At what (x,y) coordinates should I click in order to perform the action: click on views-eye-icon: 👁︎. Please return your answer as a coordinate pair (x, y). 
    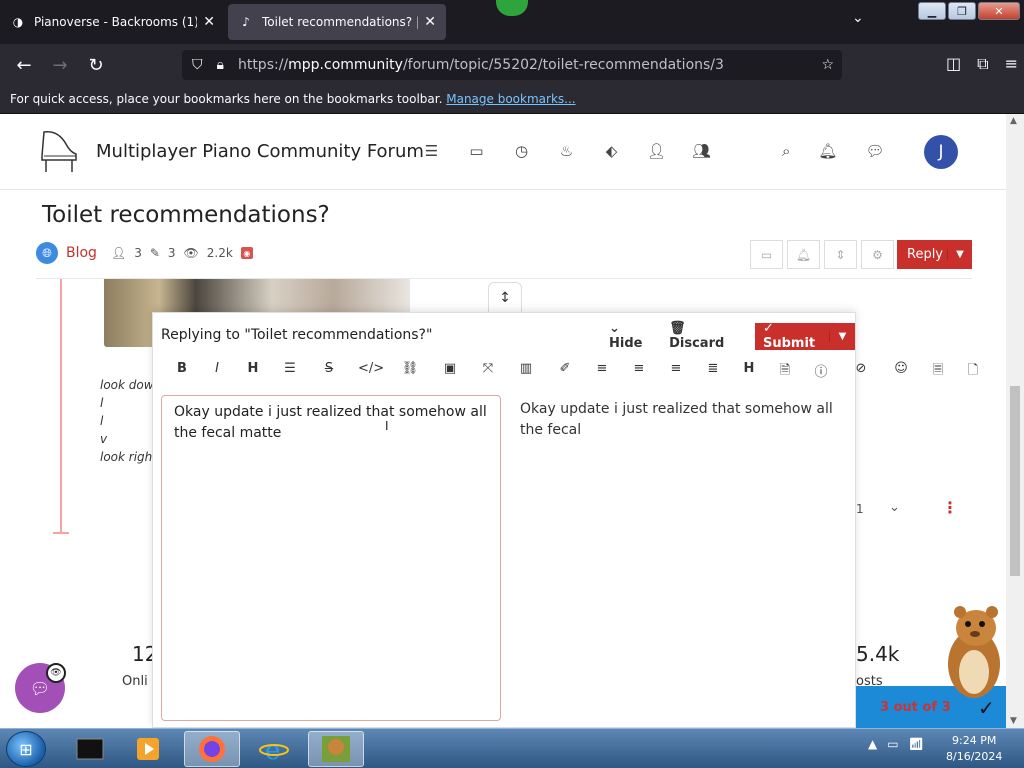
    Looking at the image, I should click on (191, 253).